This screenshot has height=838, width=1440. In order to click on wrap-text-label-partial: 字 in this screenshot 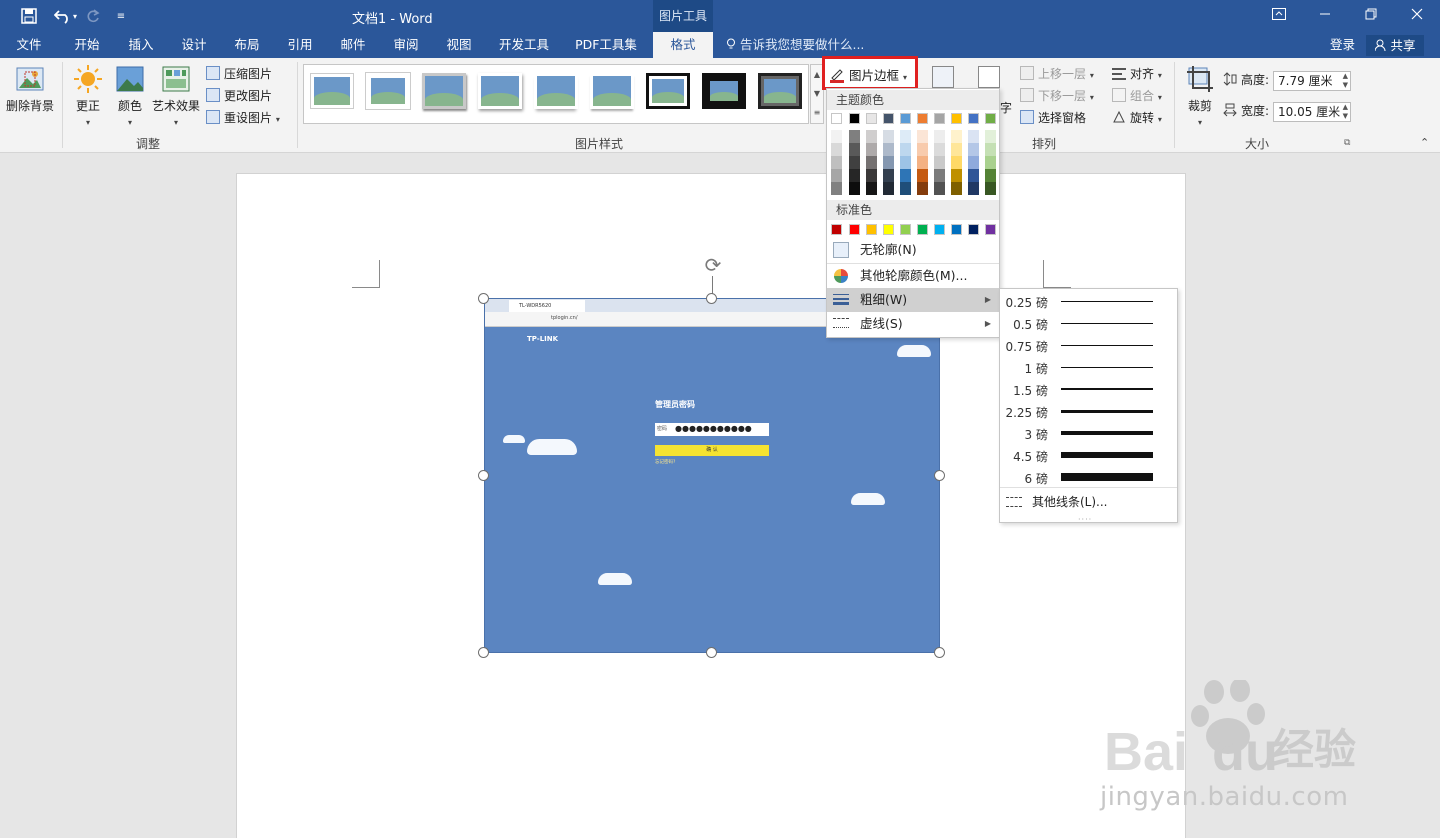, I will do `click(1006, 108)`.